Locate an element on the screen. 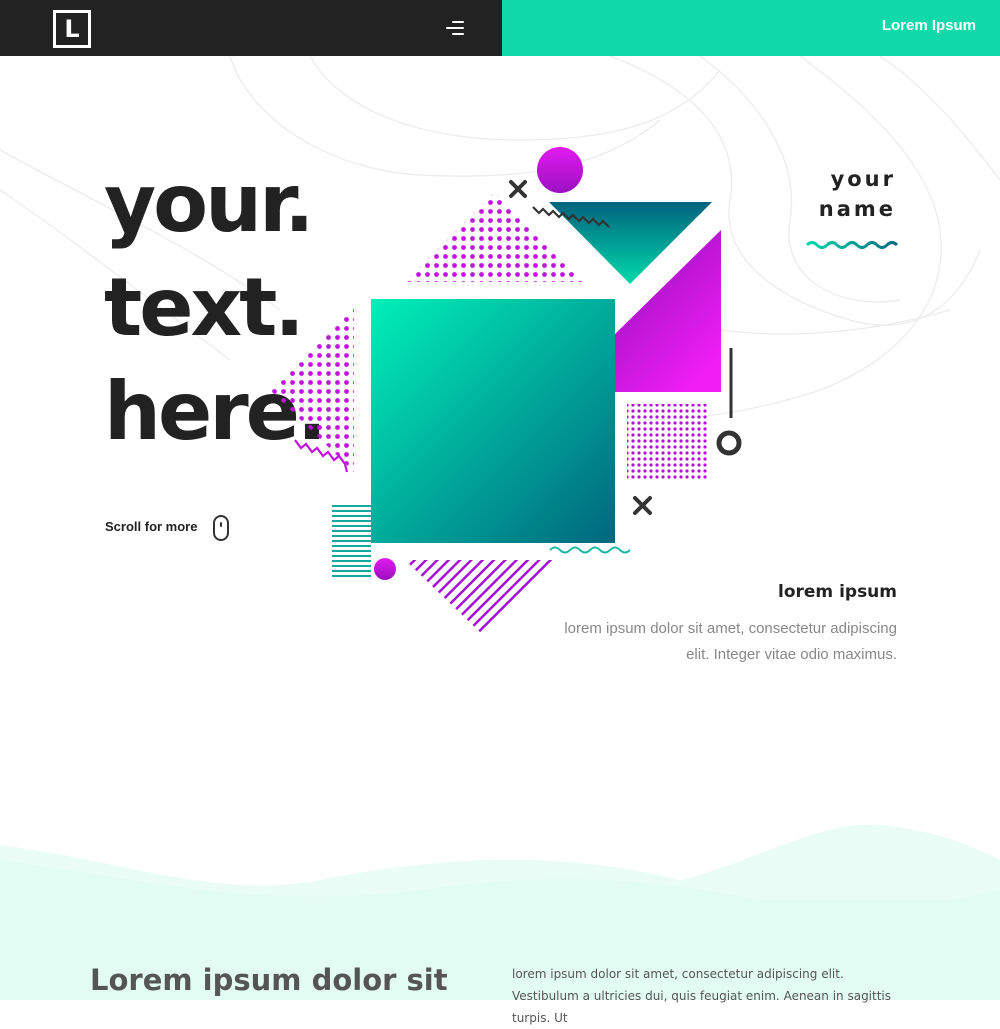 This screenshot has width=1000, height=1029. magenta-circle-small is located at coordinates (385, 569).